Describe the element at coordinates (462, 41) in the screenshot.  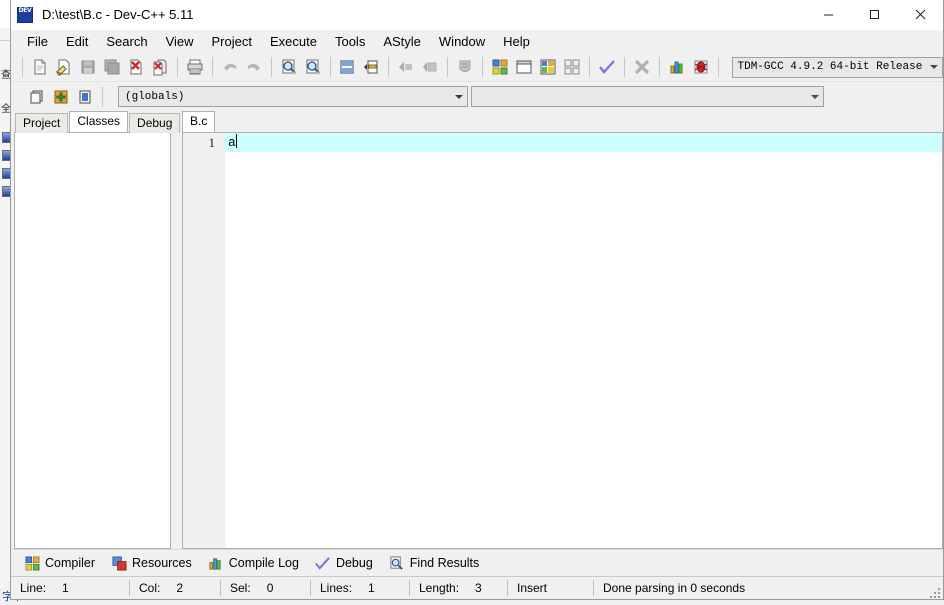
I see `menu-window: Window` at that location.